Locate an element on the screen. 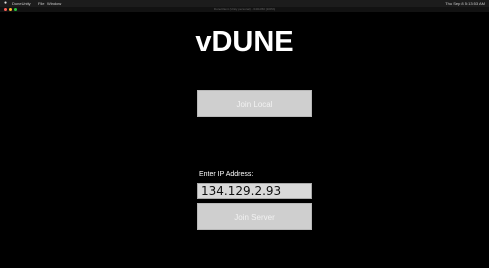 This screenshot has height=268, width=489. join-local-button: Join Local is located at coordinates (254, 103).